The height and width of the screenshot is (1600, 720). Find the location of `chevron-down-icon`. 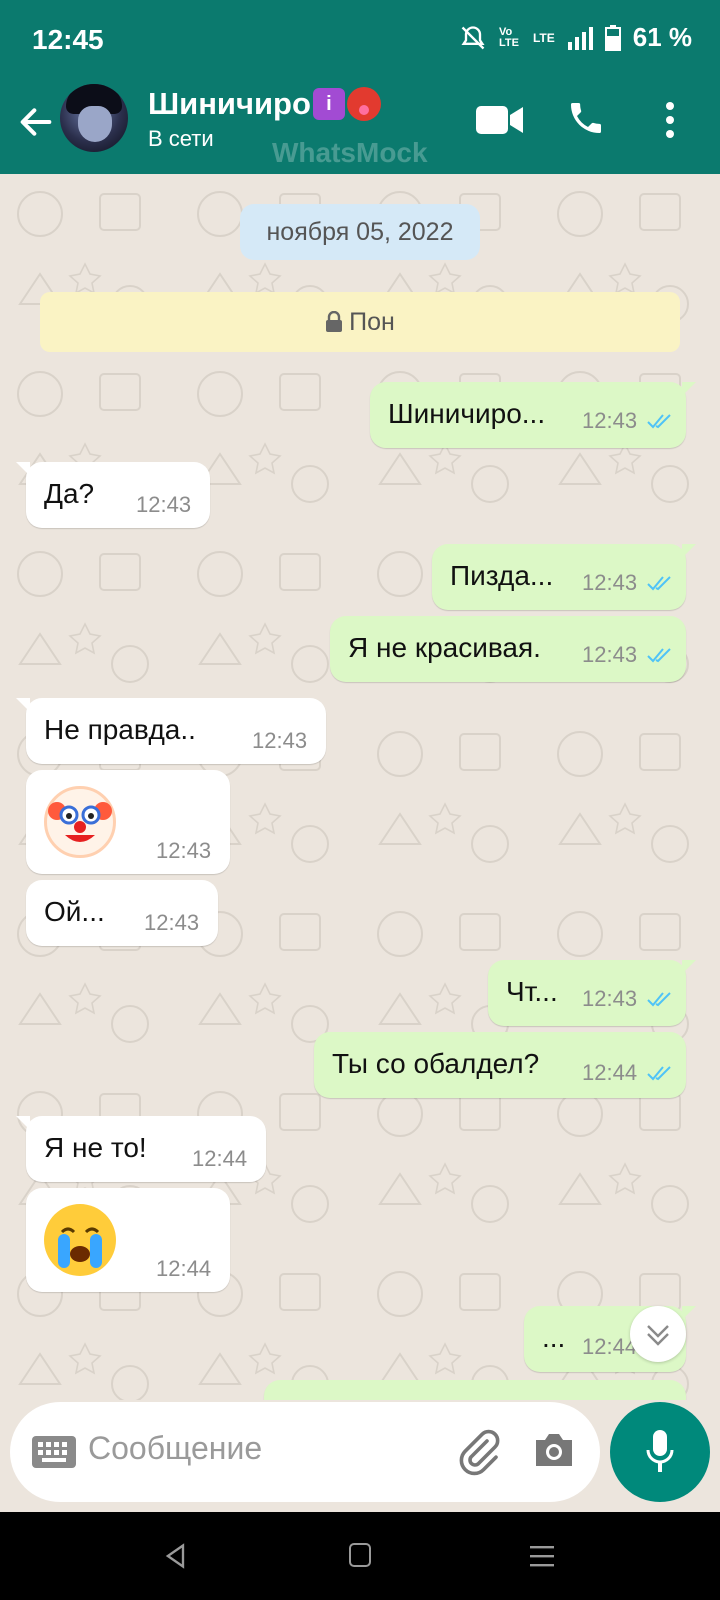

chevron-down-icon is located at coordinates (658, 1335).